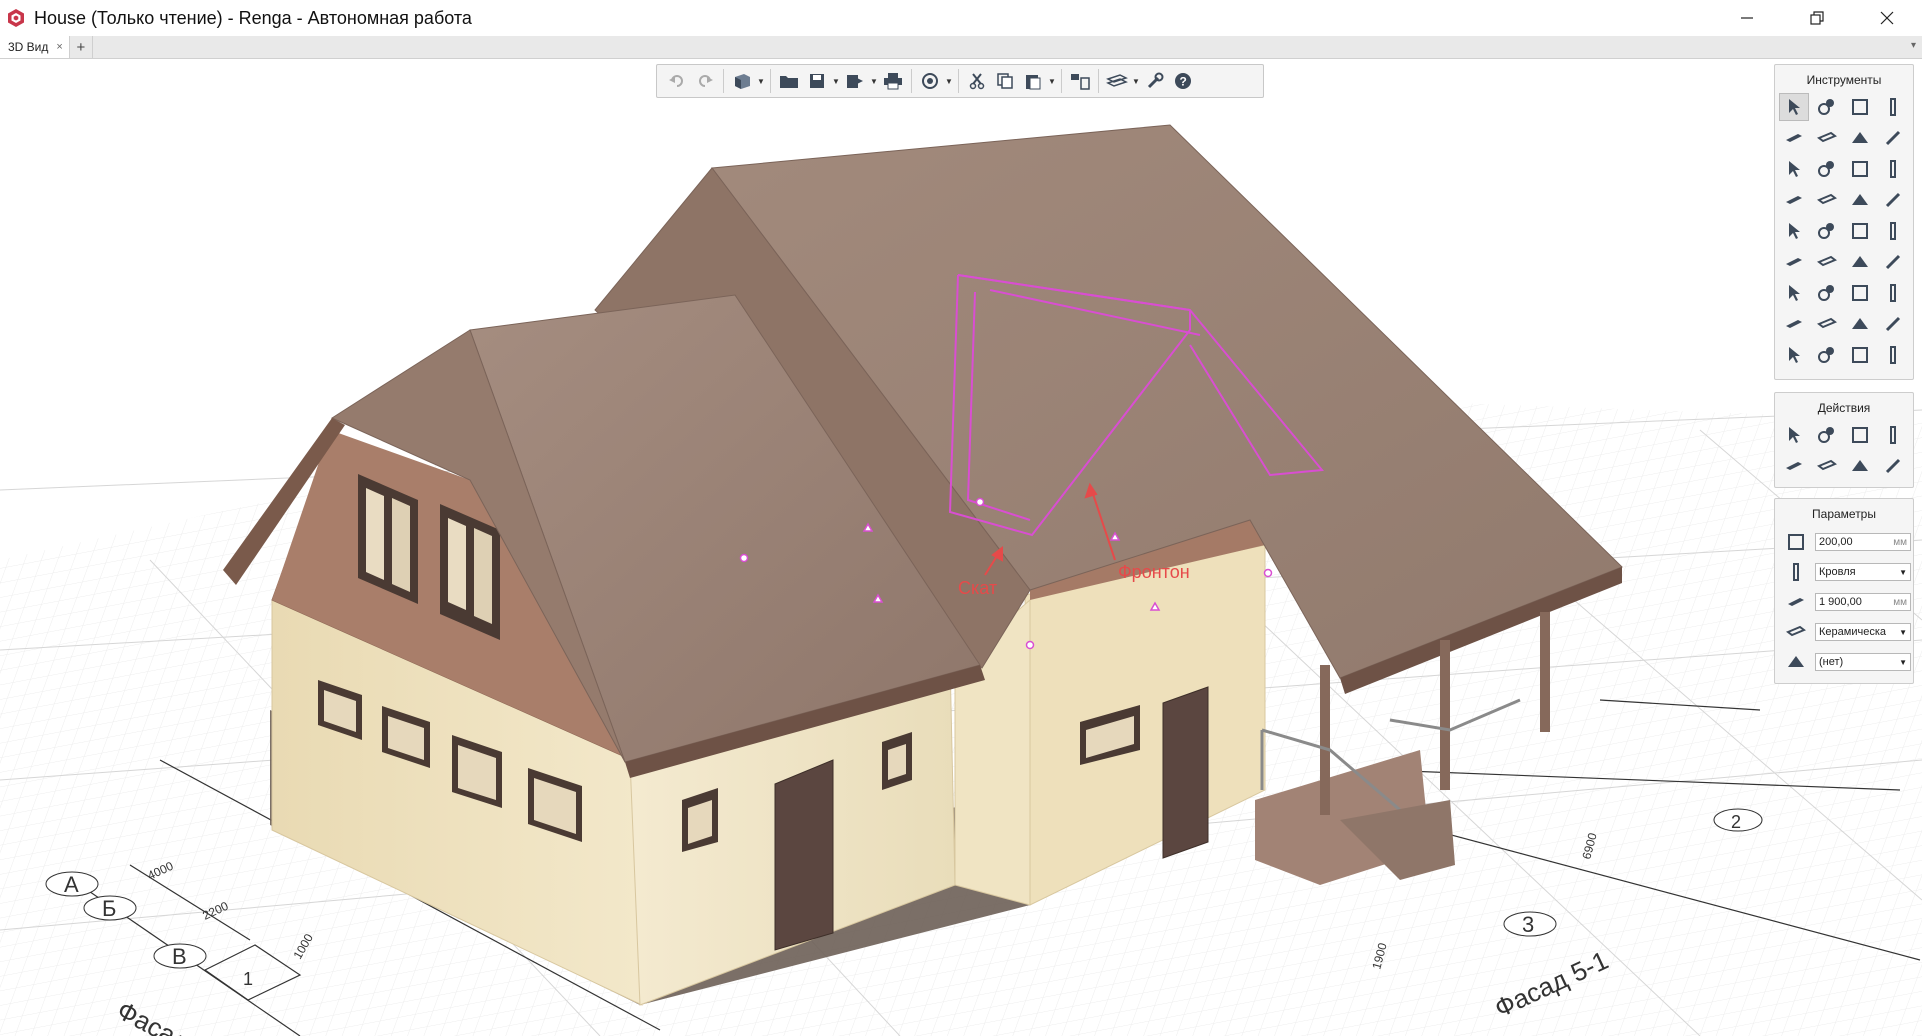 The width and height of the screenshot is (1922, 1036). What do you see at coordinates (874, 81) in the screenshot?
I see `export-dropdown: ▼` at bounding box center [874, 81].